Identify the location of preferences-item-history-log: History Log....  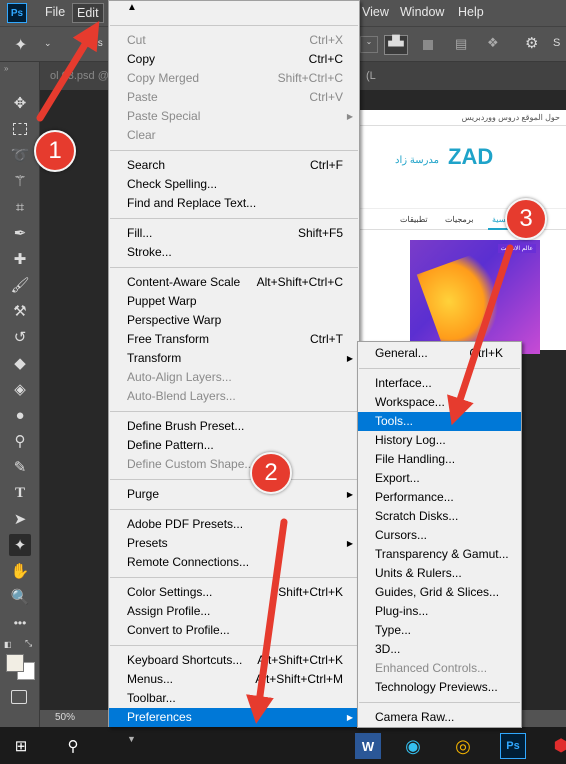
(439, 440).